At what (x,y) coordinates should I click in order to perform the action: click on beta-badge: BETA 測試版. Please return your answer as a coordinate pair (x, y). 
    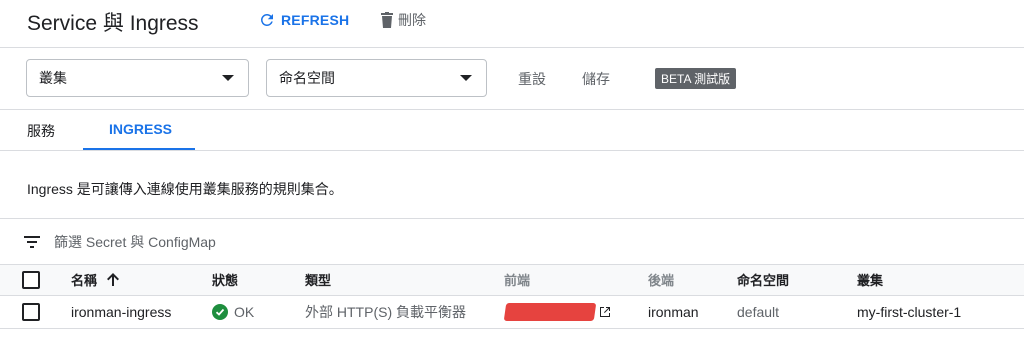
    Looking at the image, I should click on (696, 78).